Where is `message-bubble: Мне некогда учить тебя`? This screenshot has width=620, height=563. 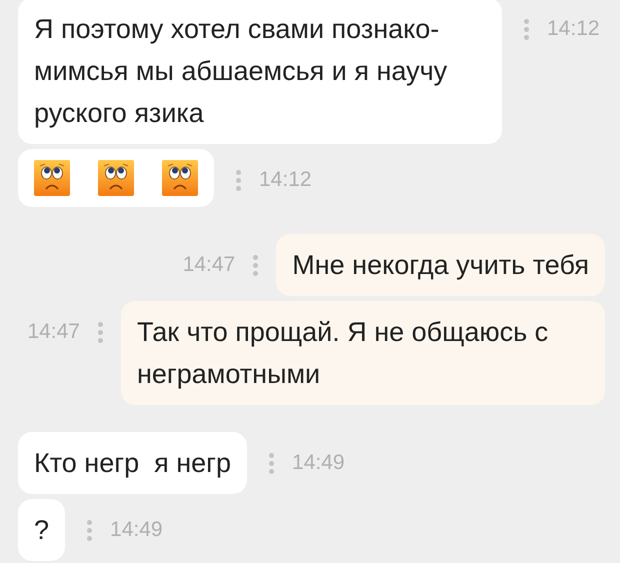
message-bubble: Мне некогда учить тебя is located at coordinates (440, 265).